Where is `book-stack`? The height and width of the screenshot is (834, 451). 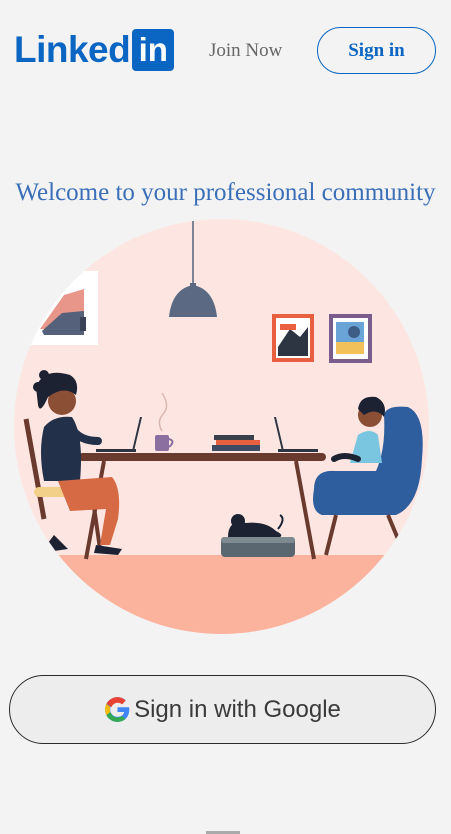 book-stack is located at coordinates (236, 443).